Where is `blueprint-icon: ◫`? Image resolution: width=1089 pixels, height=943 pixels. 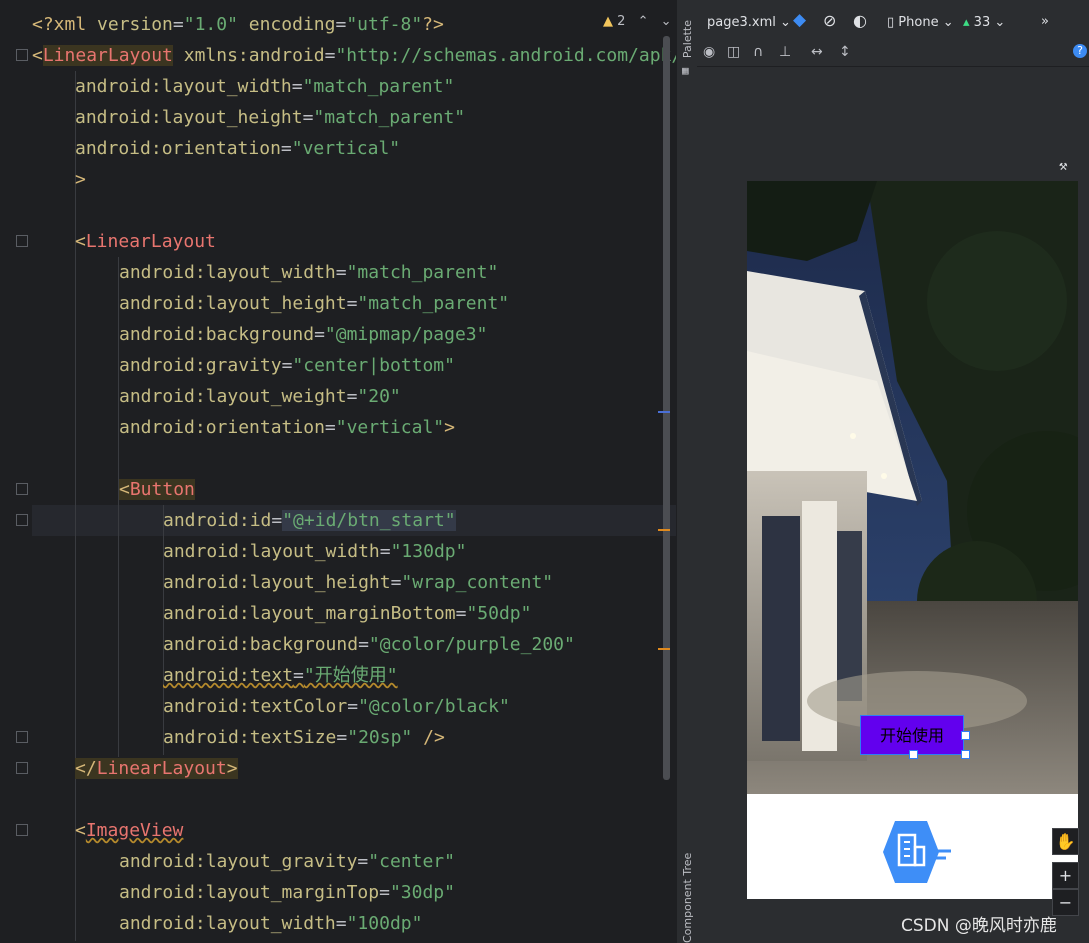
blueprint-icon: ◫ is located at coordinates (733, 52).